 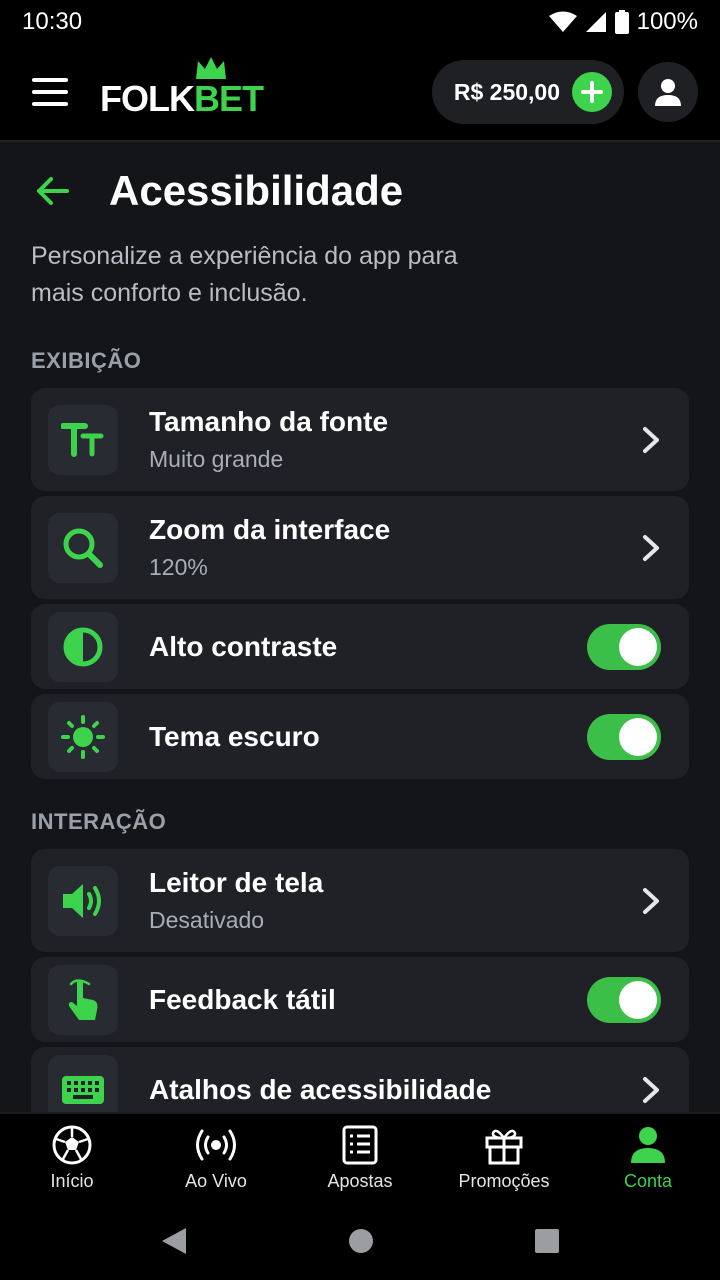 What do you see at coordinates (211, 68) in the screenshot?
I see `crown-icon` at bounding box center [211, 68].